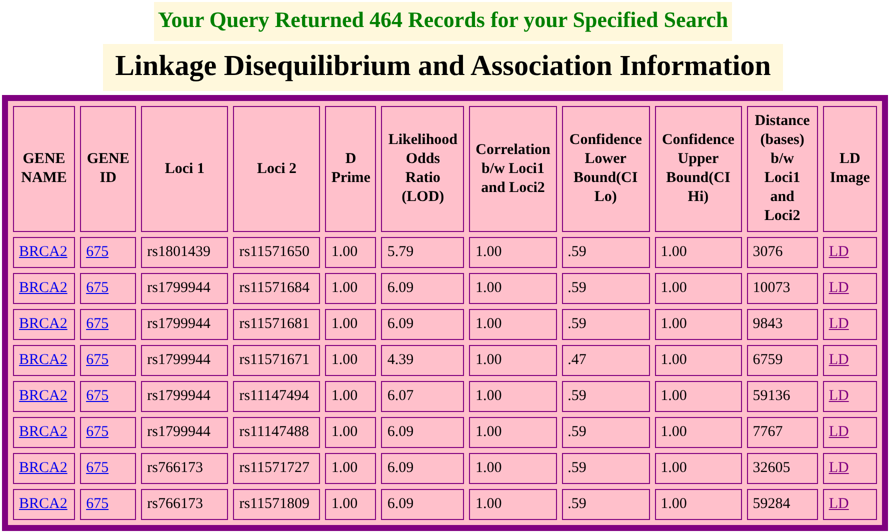 The height and width of the screenshot is (532, 890). I want to click on column-header: Confidence Lower Bound(CI Lo), so click(606, 169).